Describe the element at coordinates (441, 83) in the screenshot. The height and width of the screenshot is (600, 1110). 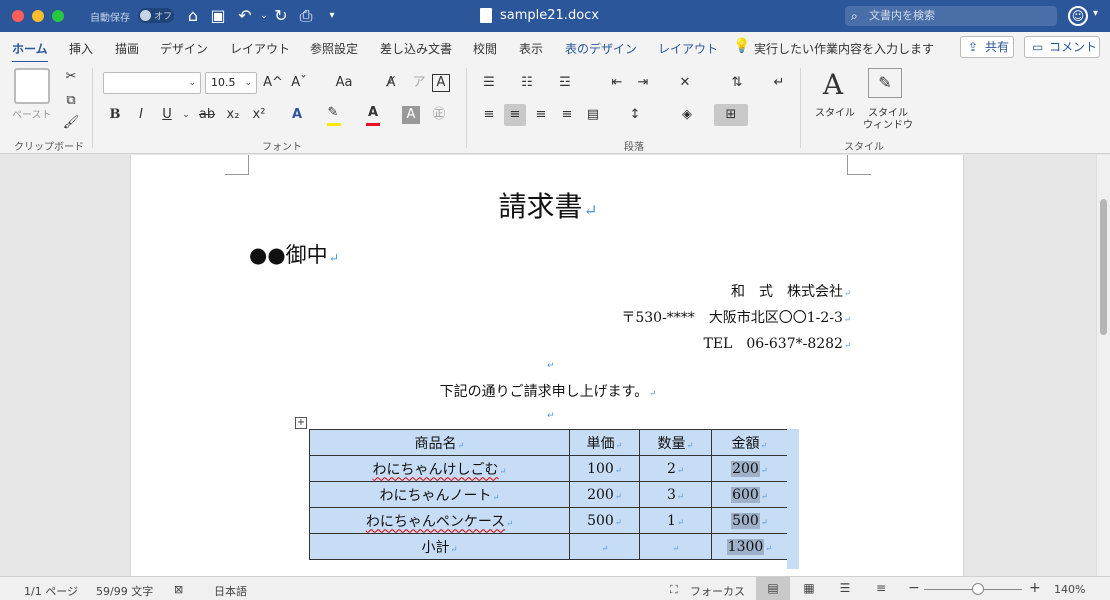
I see `character-border-icon: A` at that location.